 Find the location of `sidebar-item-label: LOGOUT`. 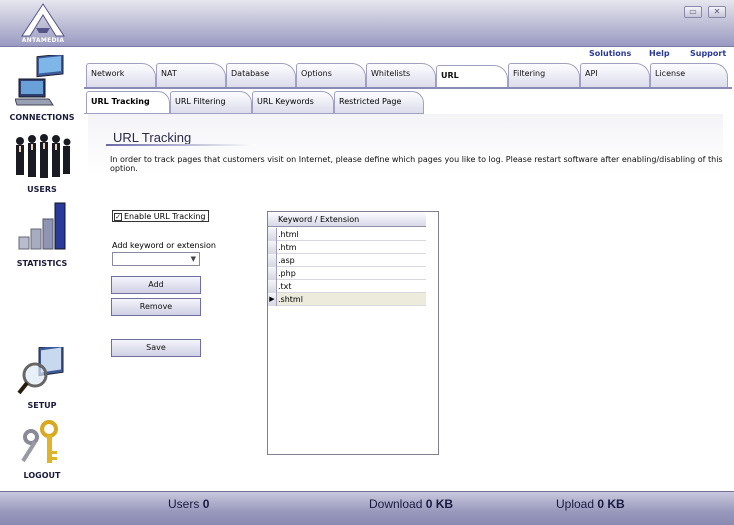

sidebar-item-label: LOGOUT is located at coordinates (42, 475).